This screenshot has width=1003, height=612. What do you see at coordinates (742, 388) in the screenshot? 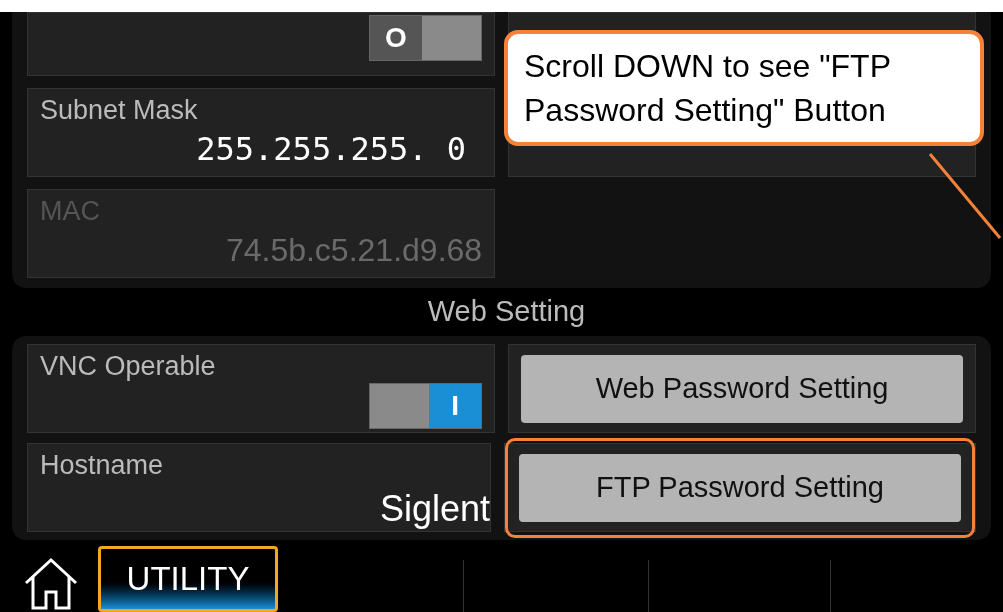
I see `password-button: Web Password Setting` at bounding box center [742, 388].